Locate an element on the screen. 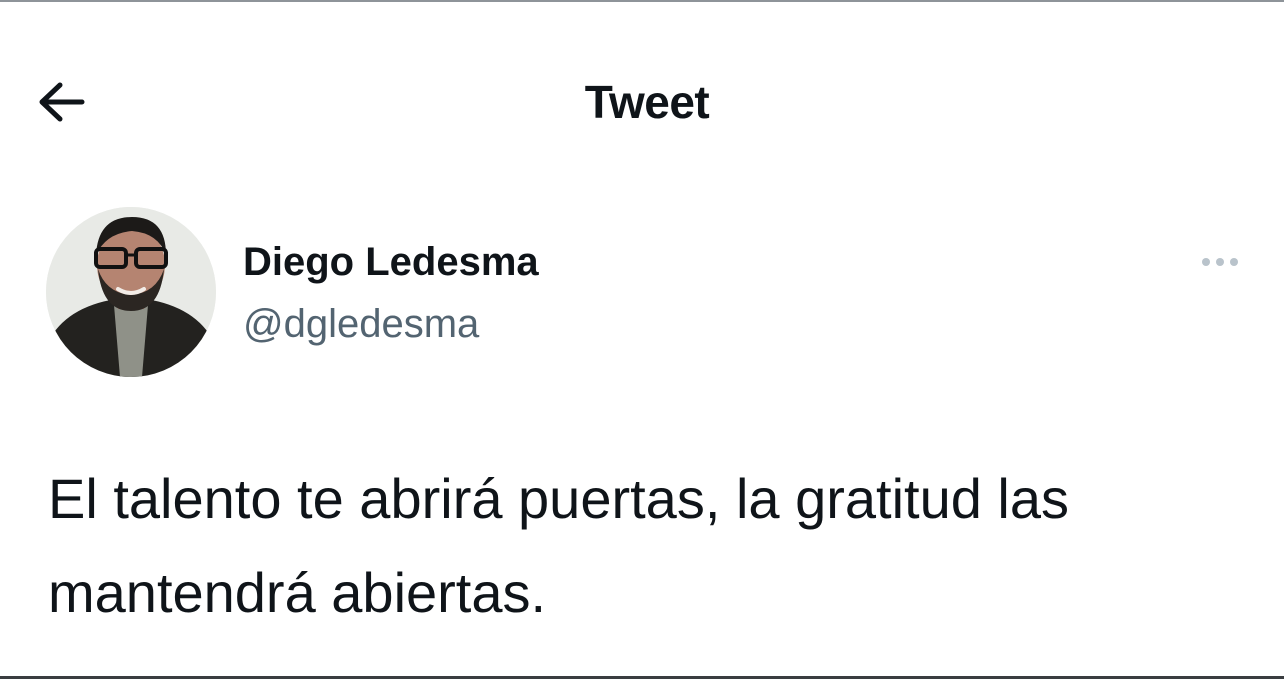  profile-photo is located at coordinates (131, 292).